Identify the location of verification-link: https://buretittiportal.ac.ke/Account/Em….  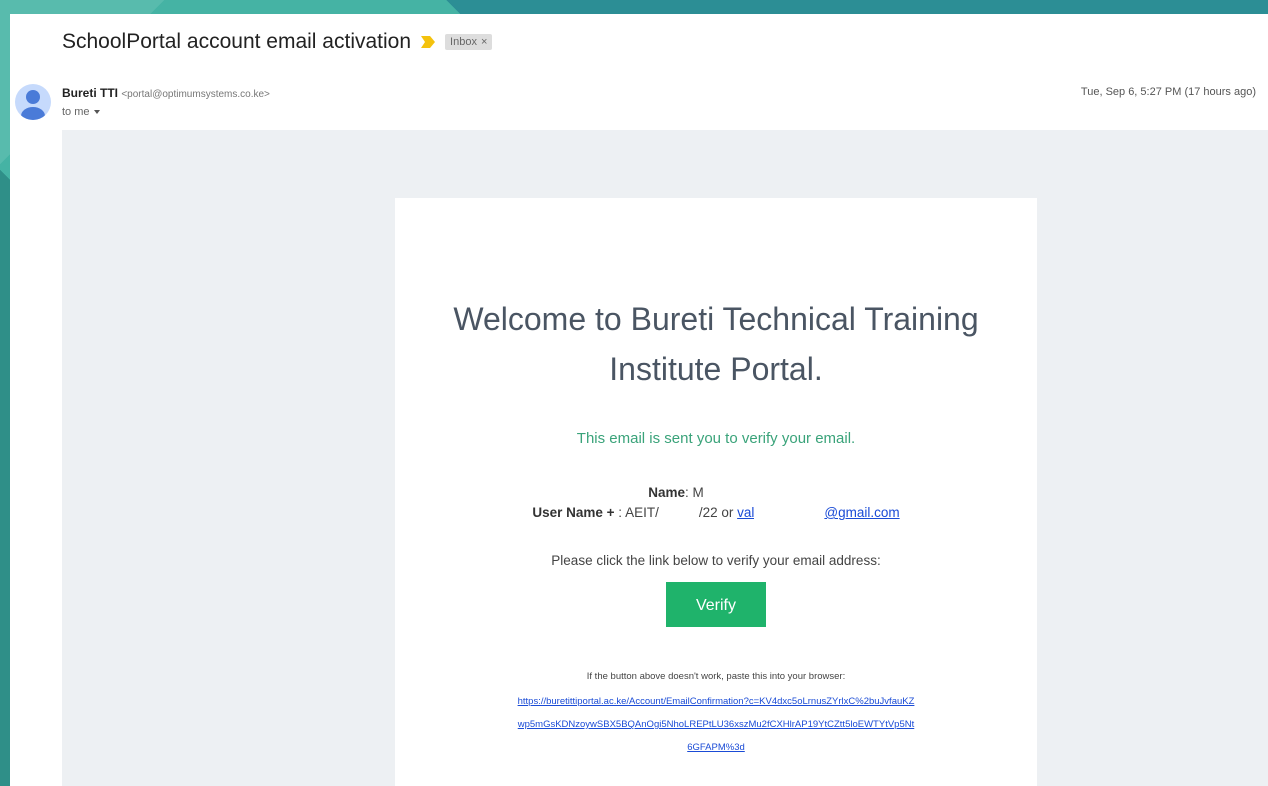
(716, 724).